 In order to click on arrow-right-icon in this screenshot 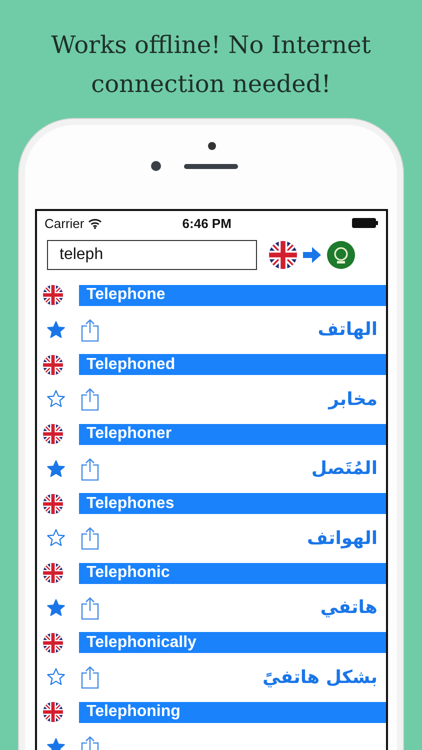, I will do `click(311, 255)`.